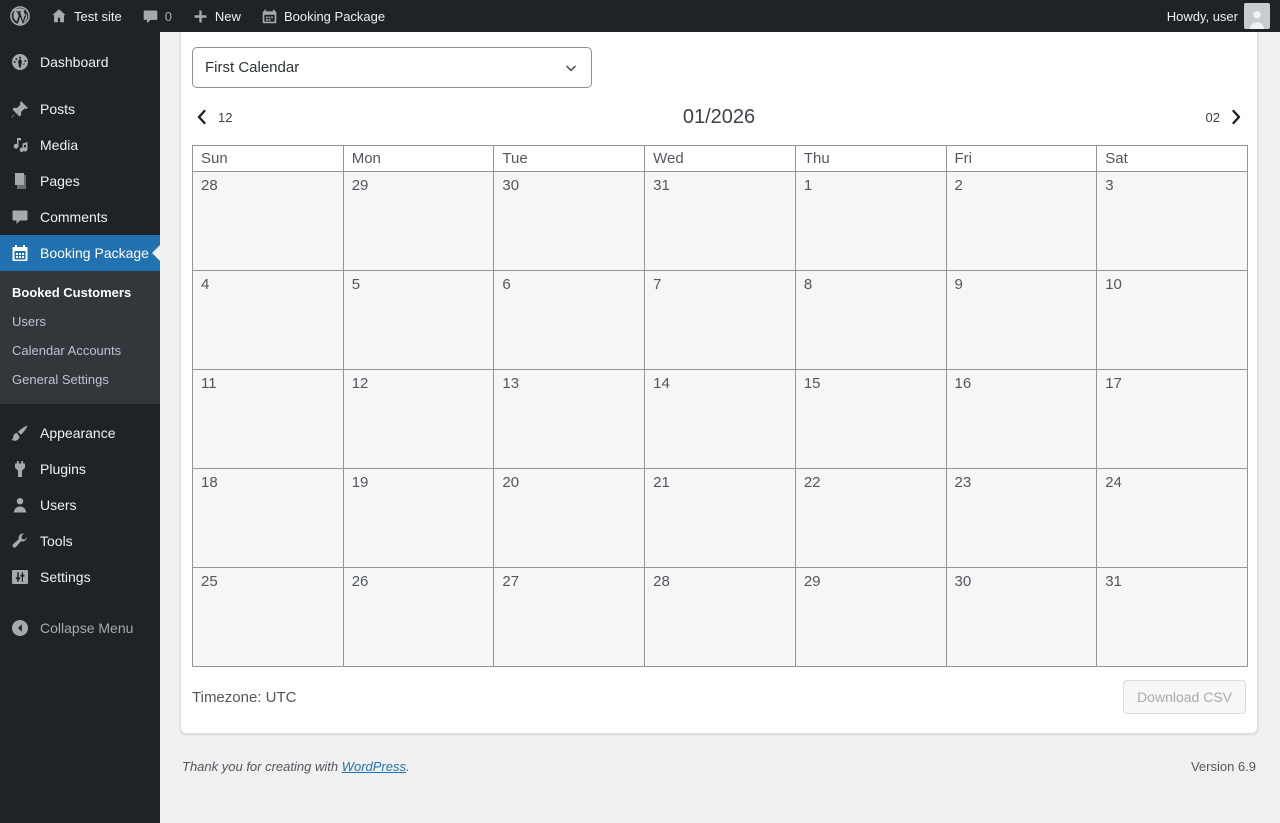  What do you see at coordinates (720, 320) in the screenshot?
I see `calendar-day-cell: 7` at bounding box center [720, 320].